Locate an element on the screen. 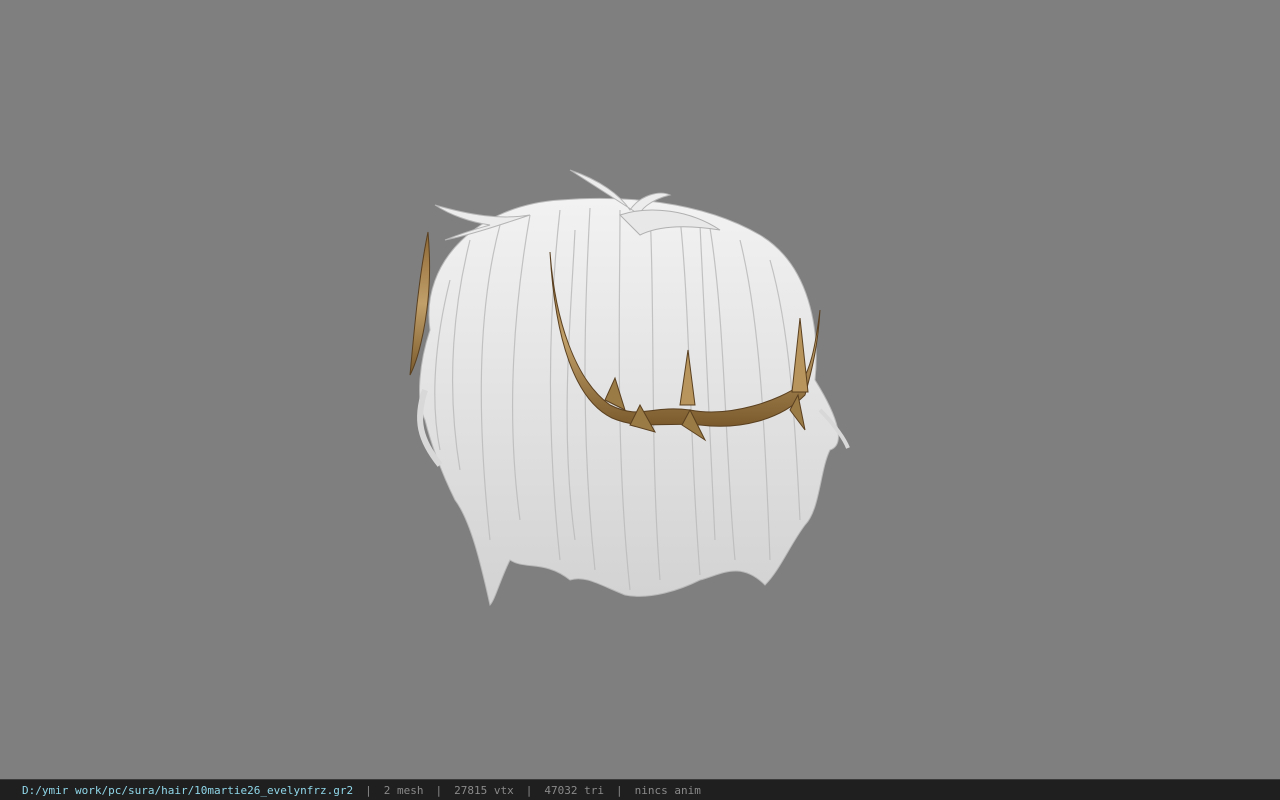  vertex-count-label: 27815 vtx is located at coordinates (484, 790).